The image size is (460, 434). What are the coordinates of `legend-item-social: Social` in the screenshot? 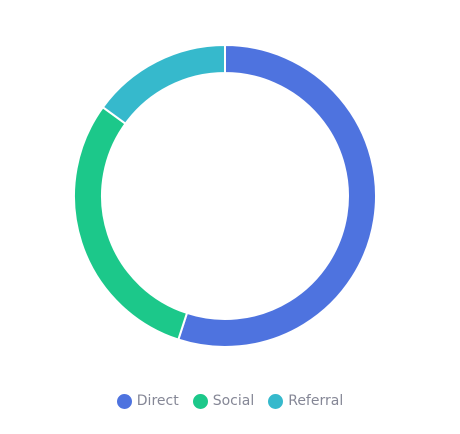 It's located at (223, 401).